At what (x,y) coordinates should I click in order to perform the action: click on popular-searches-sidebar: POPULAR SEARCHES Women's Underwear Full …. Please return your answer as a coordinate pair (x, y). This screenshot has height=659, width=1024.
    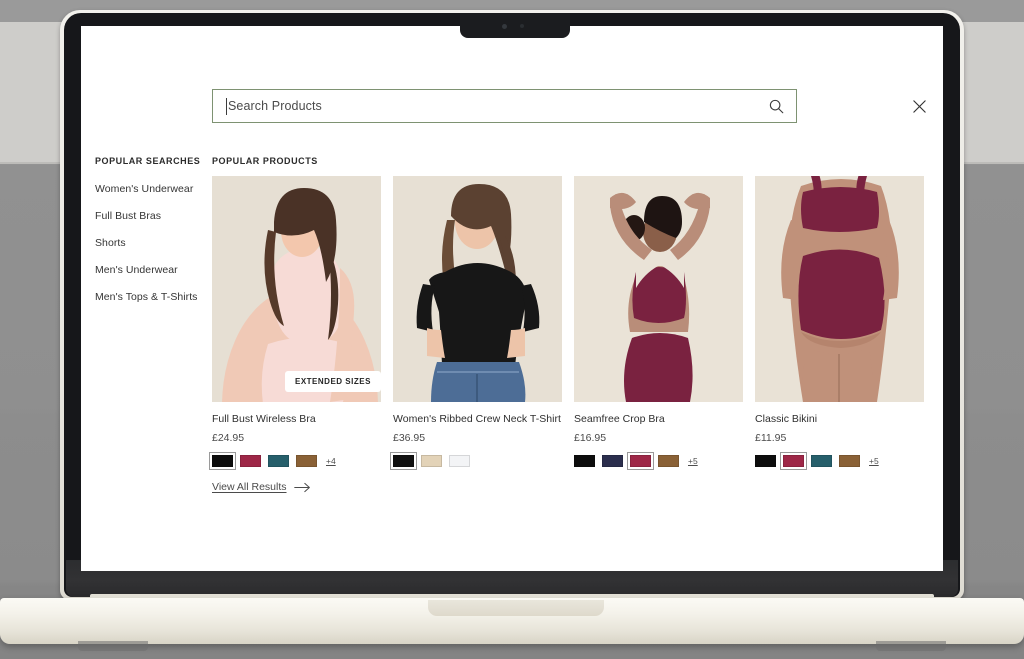
    Looking at the image, I should click on (152, 237).